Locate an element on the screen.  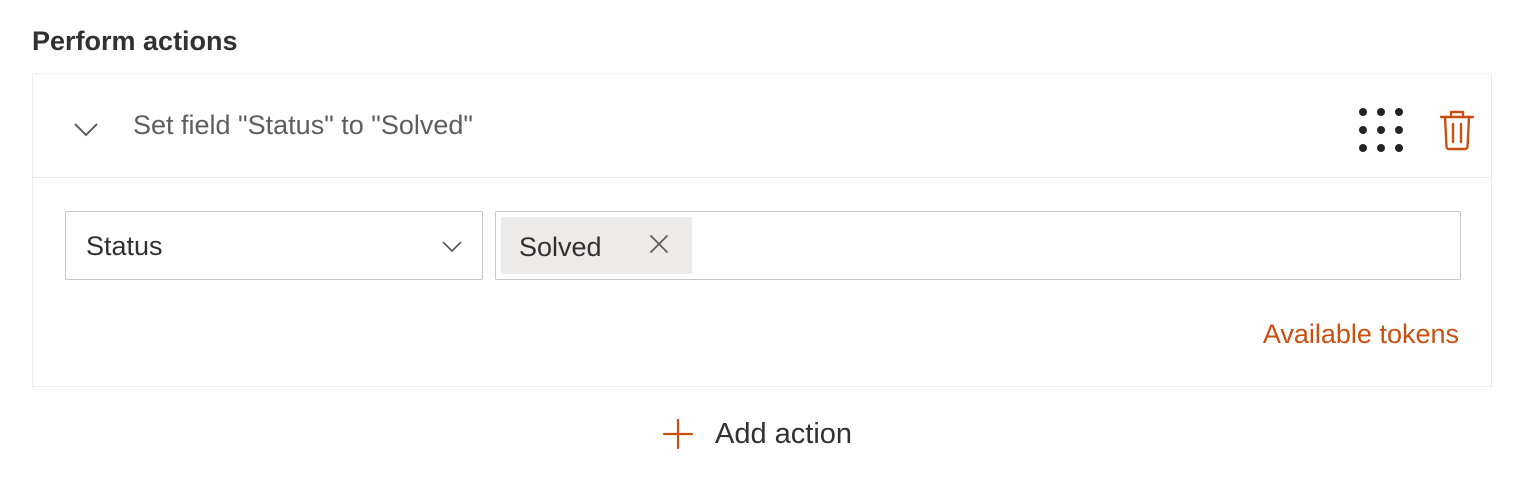
section-title: Perform actions is located at coordinates (135, 41).